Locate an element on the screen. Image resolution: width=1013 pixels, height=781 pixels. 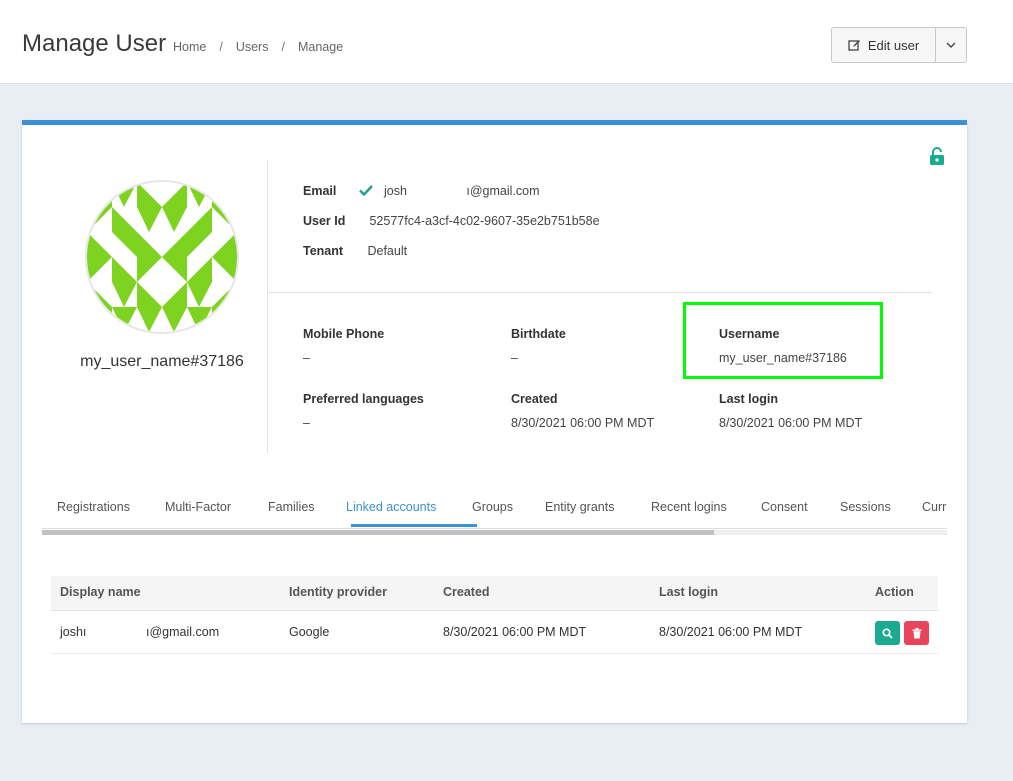
edit-user-button-group: Edit user is located at coordinates (899, 45).